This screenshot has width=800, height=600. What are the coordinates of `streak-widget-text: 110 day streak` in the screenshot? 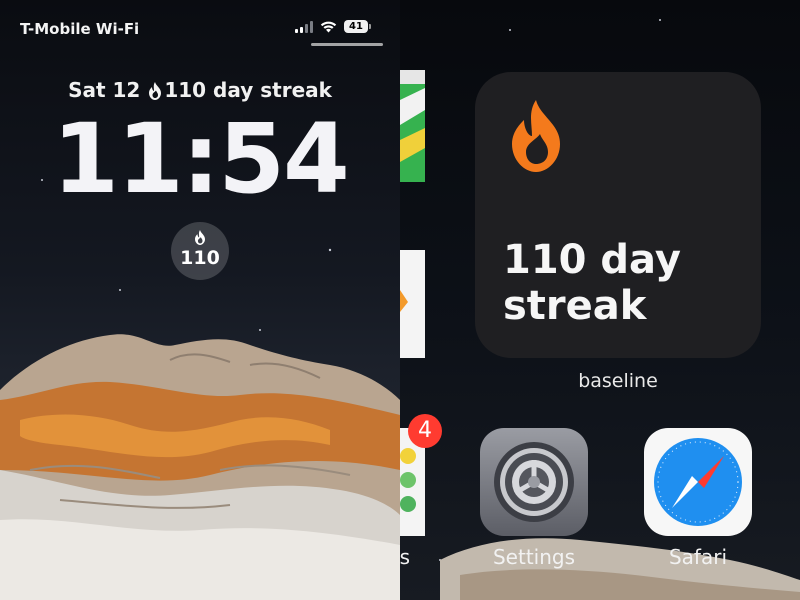 It's located at (628, 283).